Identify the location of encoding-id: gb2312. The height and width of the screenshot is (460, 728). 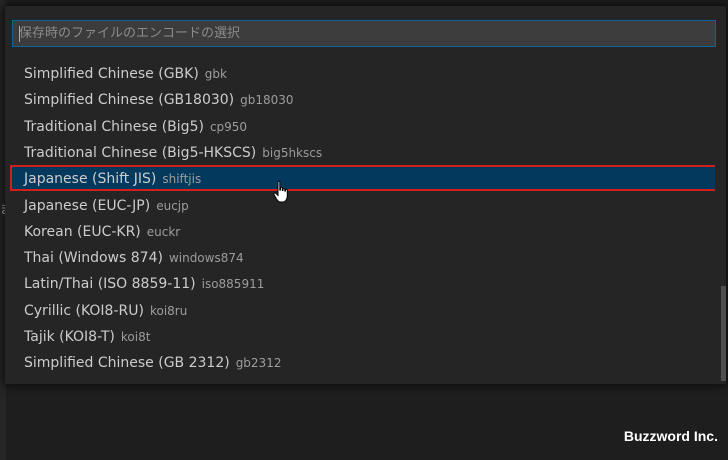
(258, 363).